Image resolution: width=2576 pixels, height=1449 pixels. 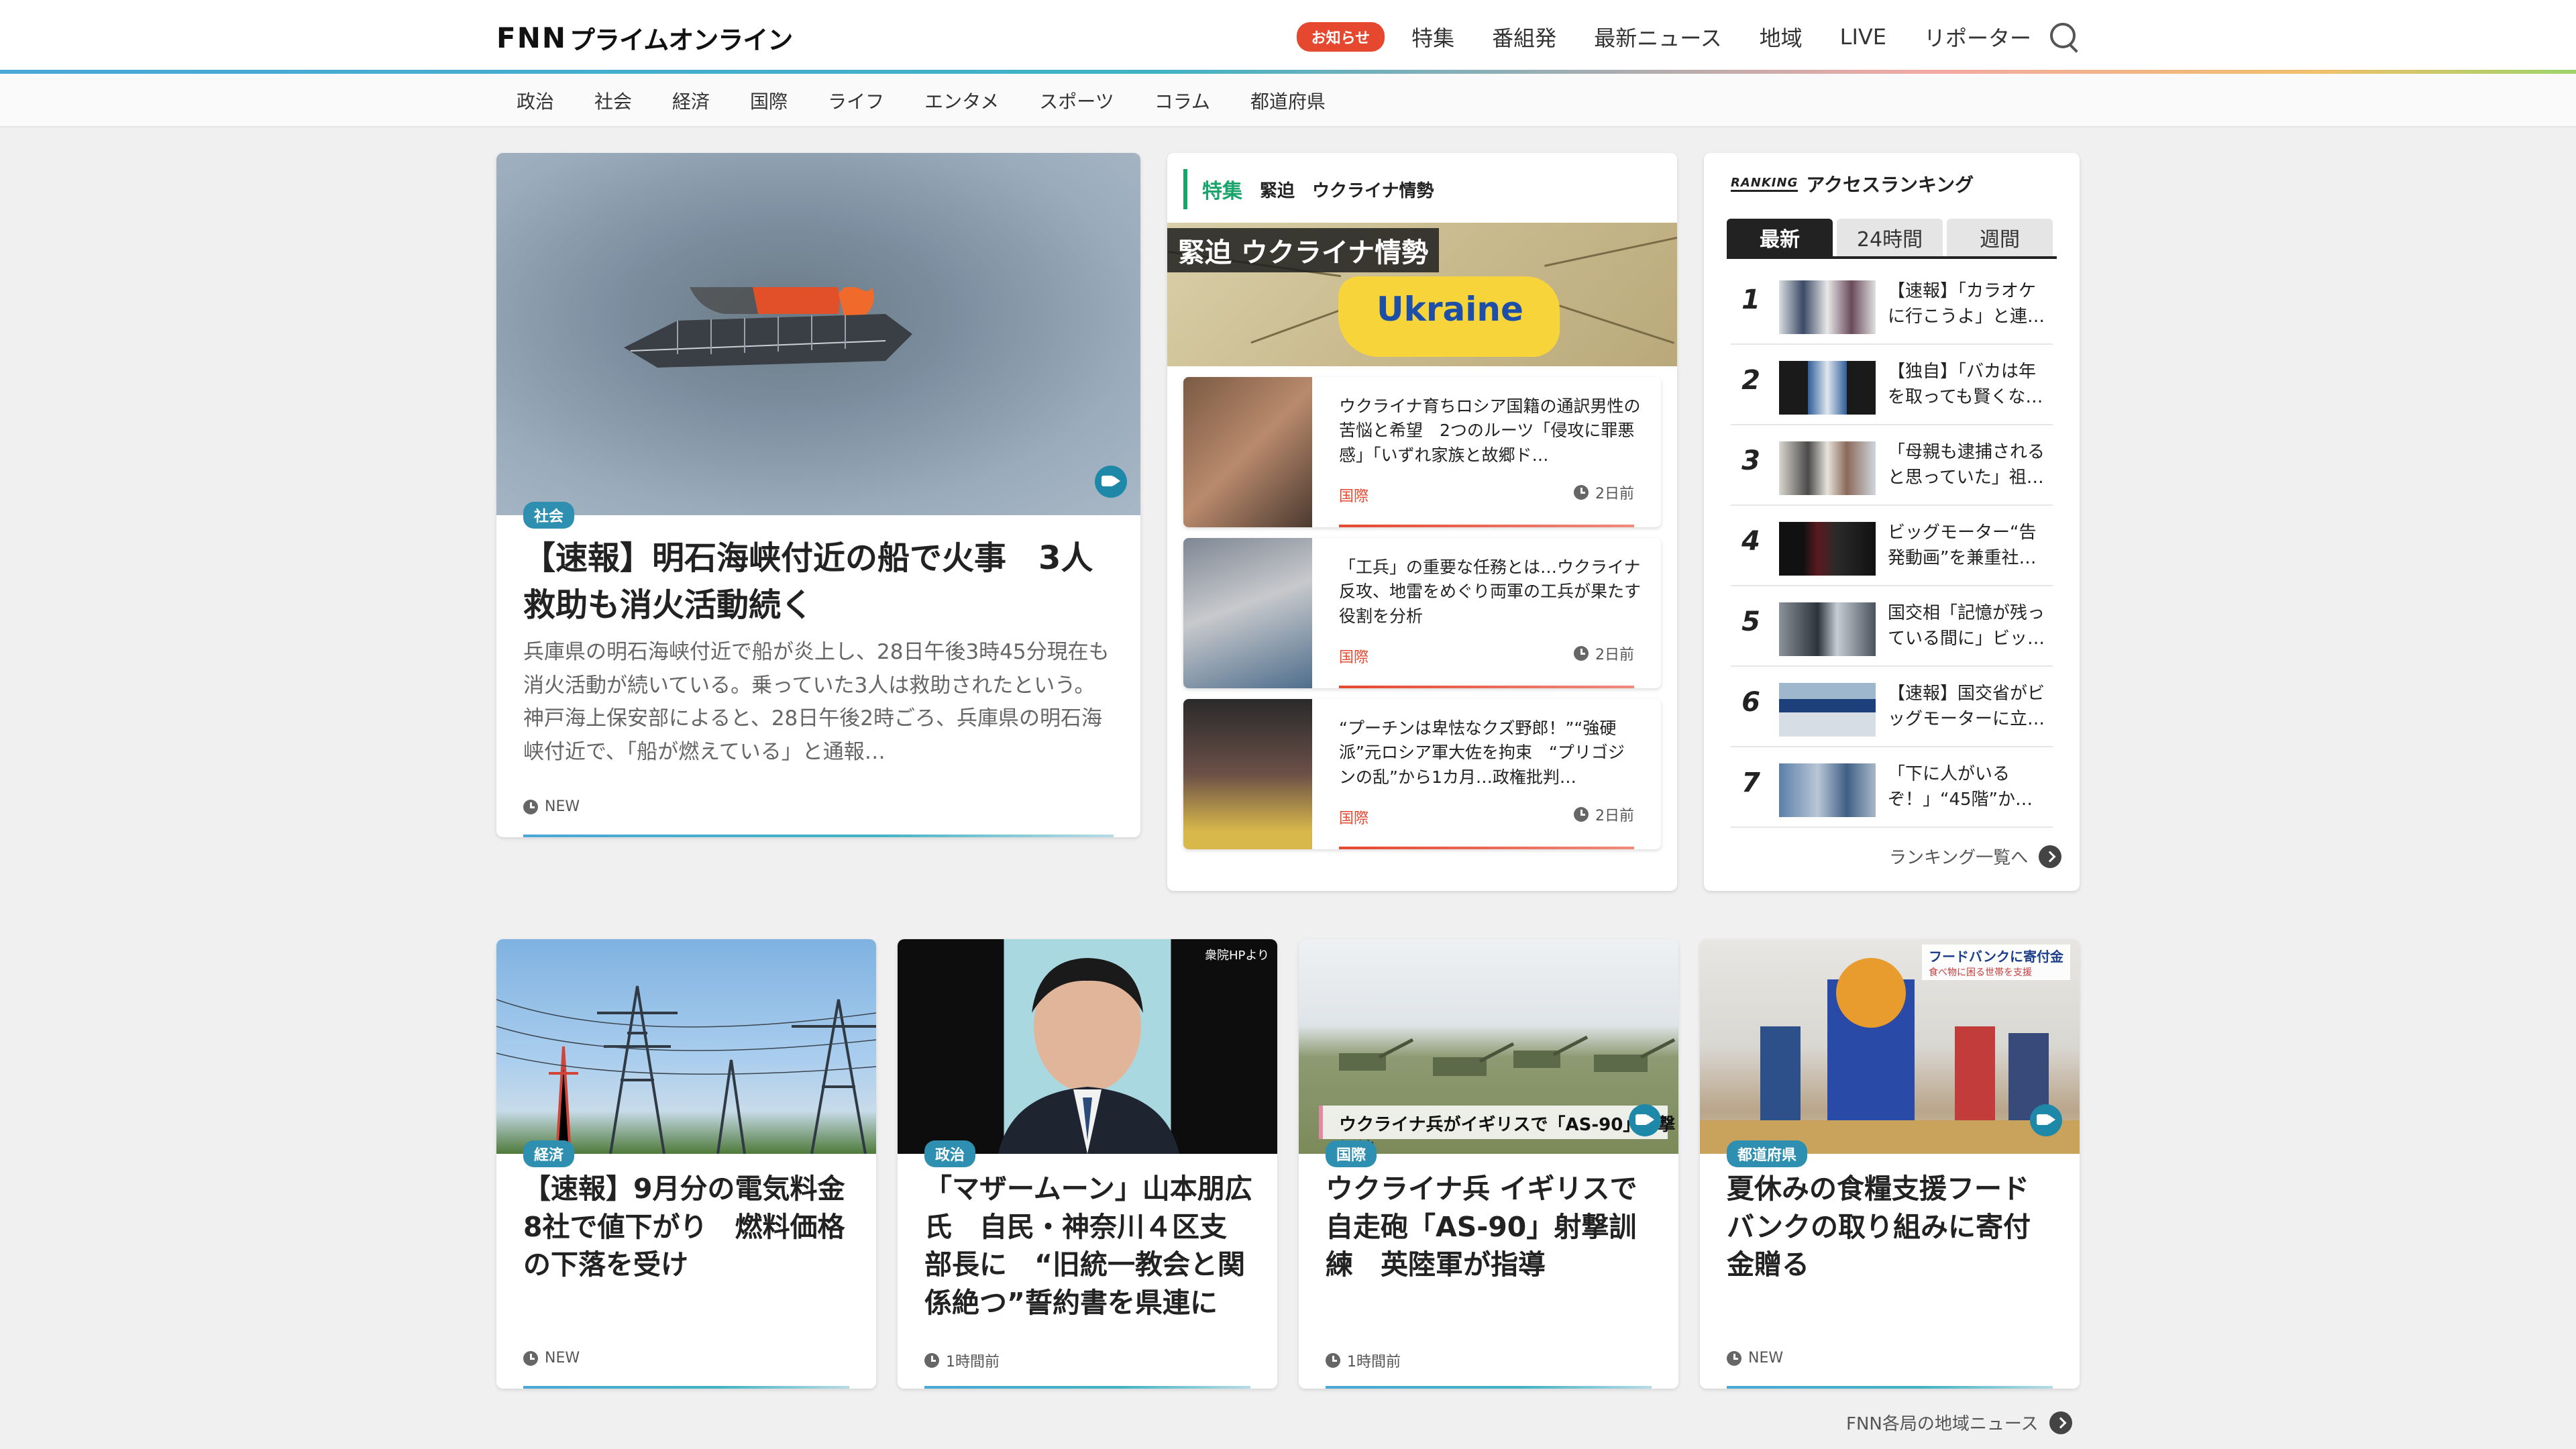 I want to click on category-badge: 経済, so click(x=549, y=1153).